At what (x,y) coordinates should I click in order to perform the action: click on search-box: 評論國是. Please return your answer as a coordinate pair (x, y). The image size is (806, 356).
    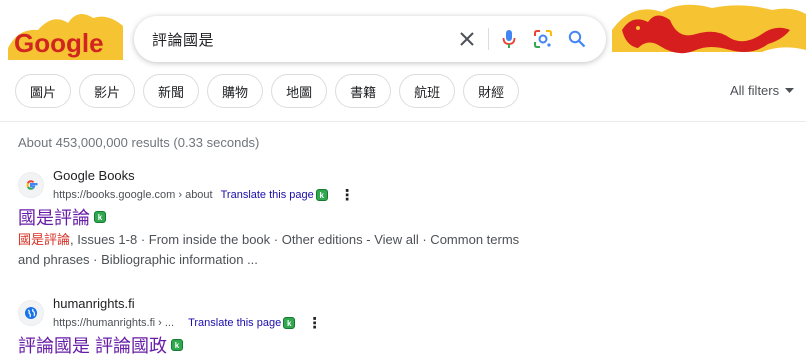
    Looking at the image, I should click on (370, 39).